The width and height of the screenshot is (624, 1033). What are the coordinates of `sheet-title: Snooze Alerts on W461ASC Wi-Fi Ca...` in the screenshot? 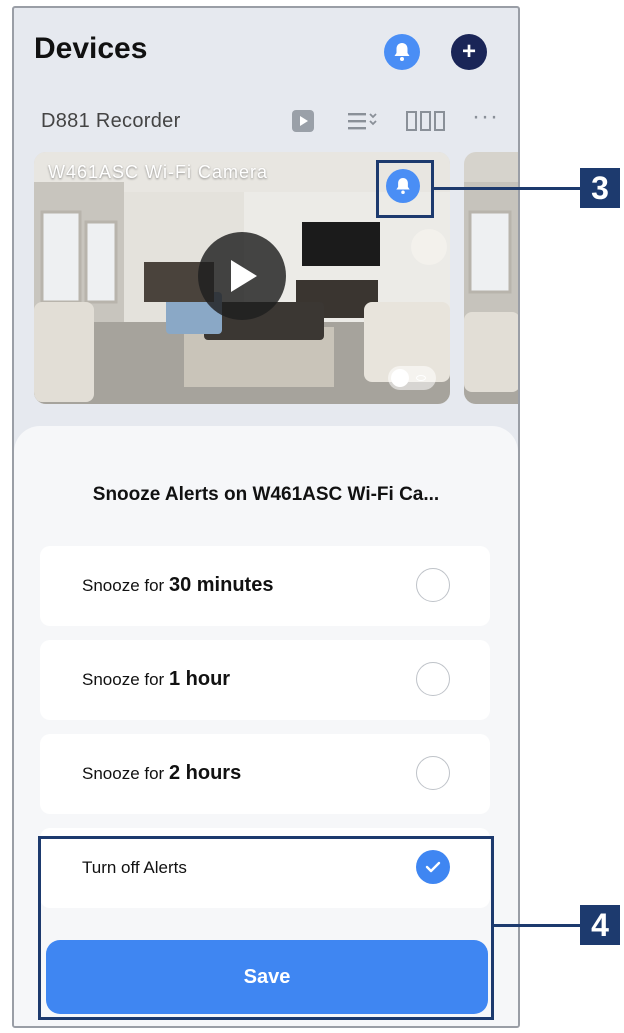 It's located at (266, 494).